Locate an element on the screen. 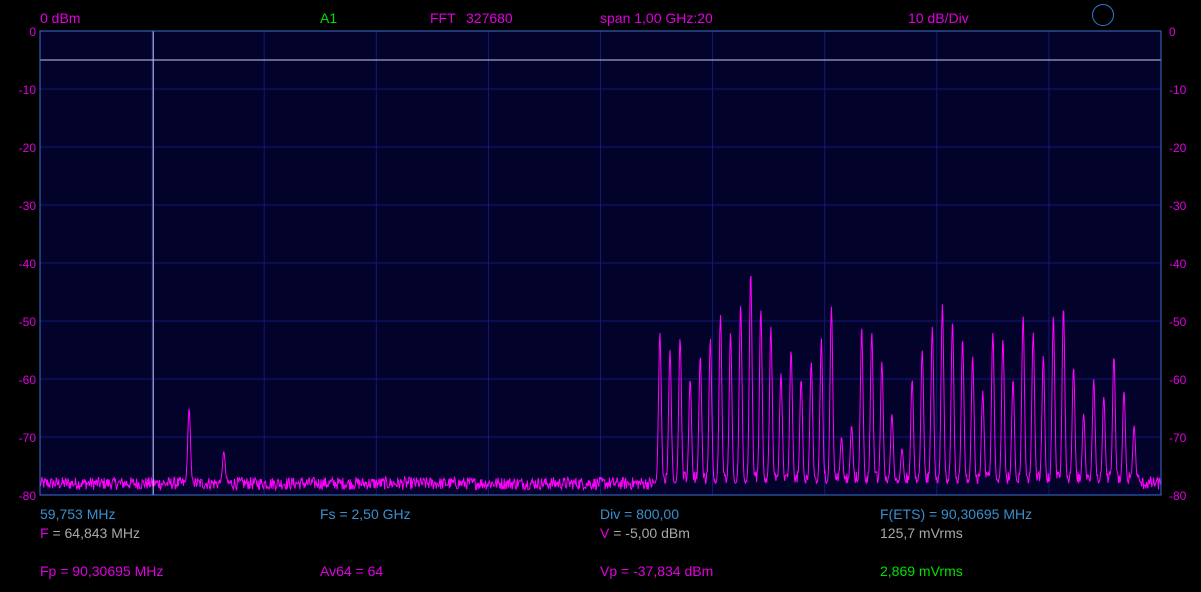 The height and width of the screenshot is (592, 1201). voltage-readout: V = -5,00 dBm is located at coordinates (645, 533).